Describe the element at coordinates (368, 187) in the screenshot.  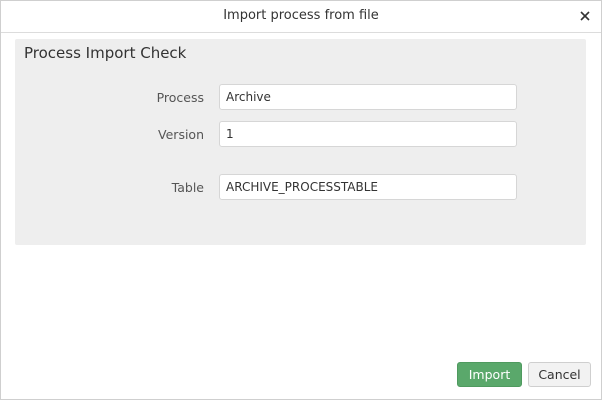
I see `table-input` at that location.